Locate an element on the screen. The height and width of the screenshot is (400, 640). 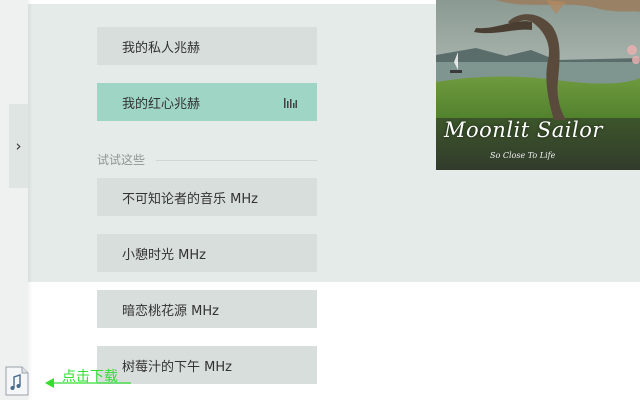
album-artwork is located at coordinates (538, 85).